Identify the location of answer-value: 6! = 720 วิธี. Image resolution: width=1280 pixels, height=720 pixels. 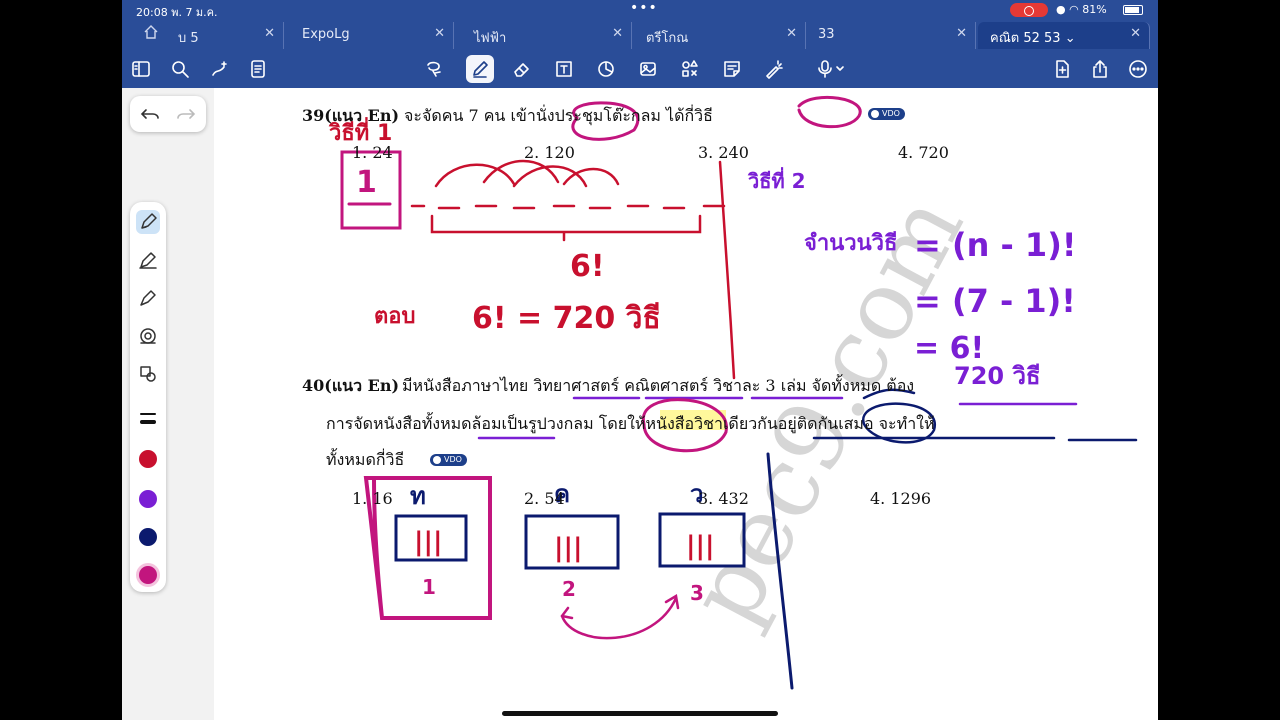
(566, 318).